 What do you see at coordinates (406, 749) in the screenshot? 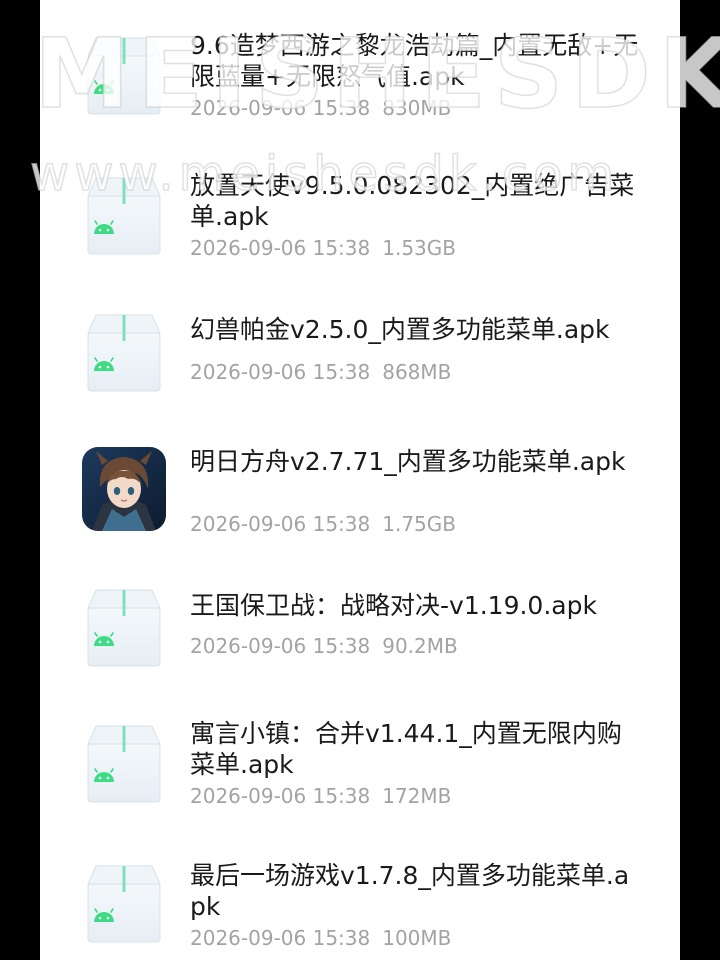
I see `file-name: 寓言小镇：合并v1.44.1_内置无限内购菜单.apk` at bounding box center [406, 749].